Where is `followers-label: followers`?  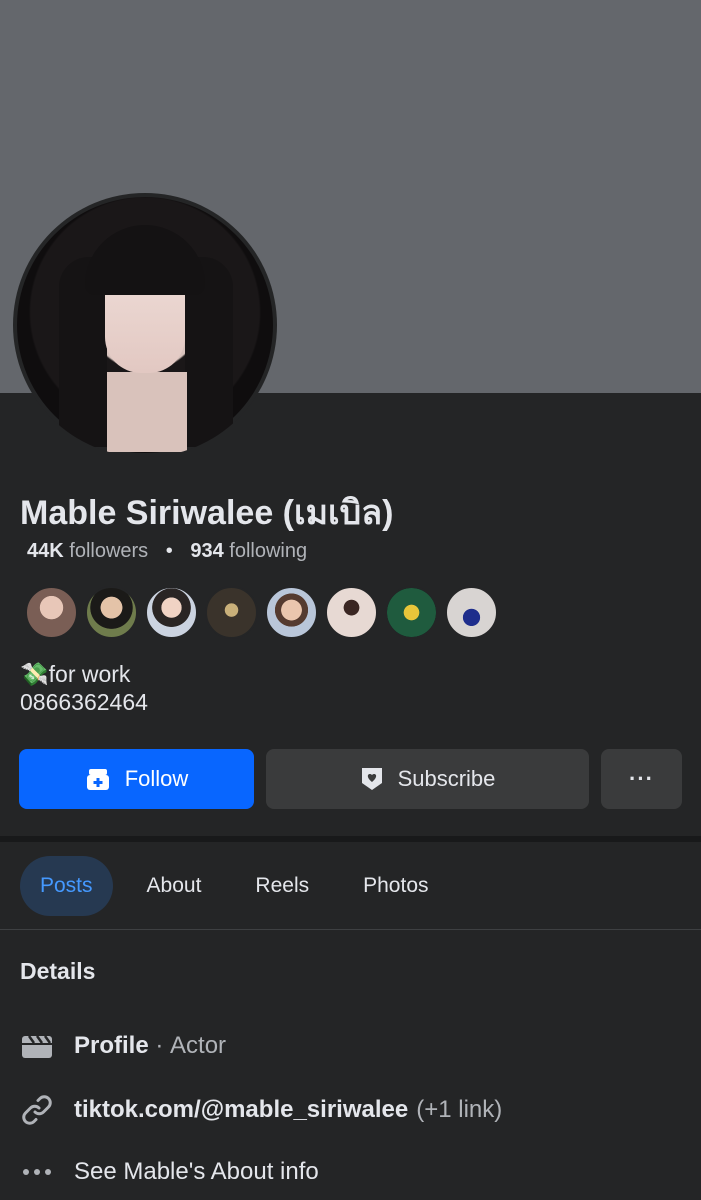 followers-label: followers is located at coordinates (108, 551).